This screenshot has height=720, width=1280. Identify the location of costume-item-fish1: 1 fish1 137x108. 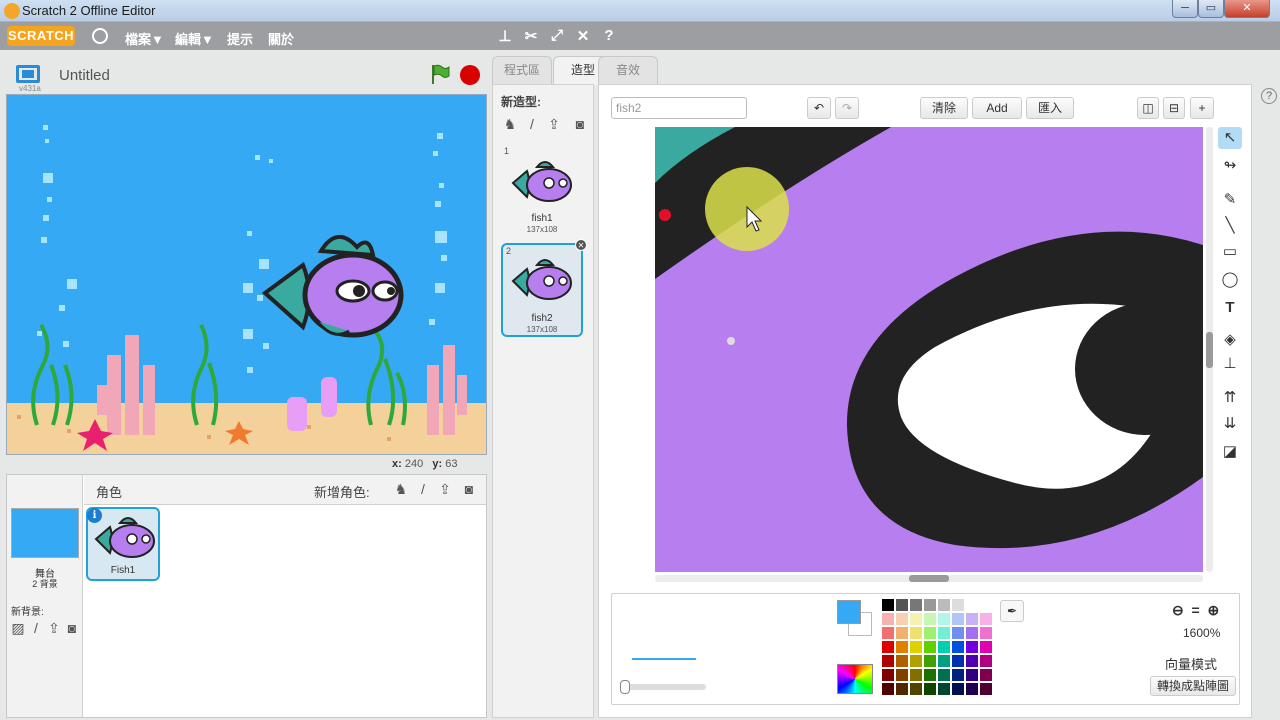
(542, 192).